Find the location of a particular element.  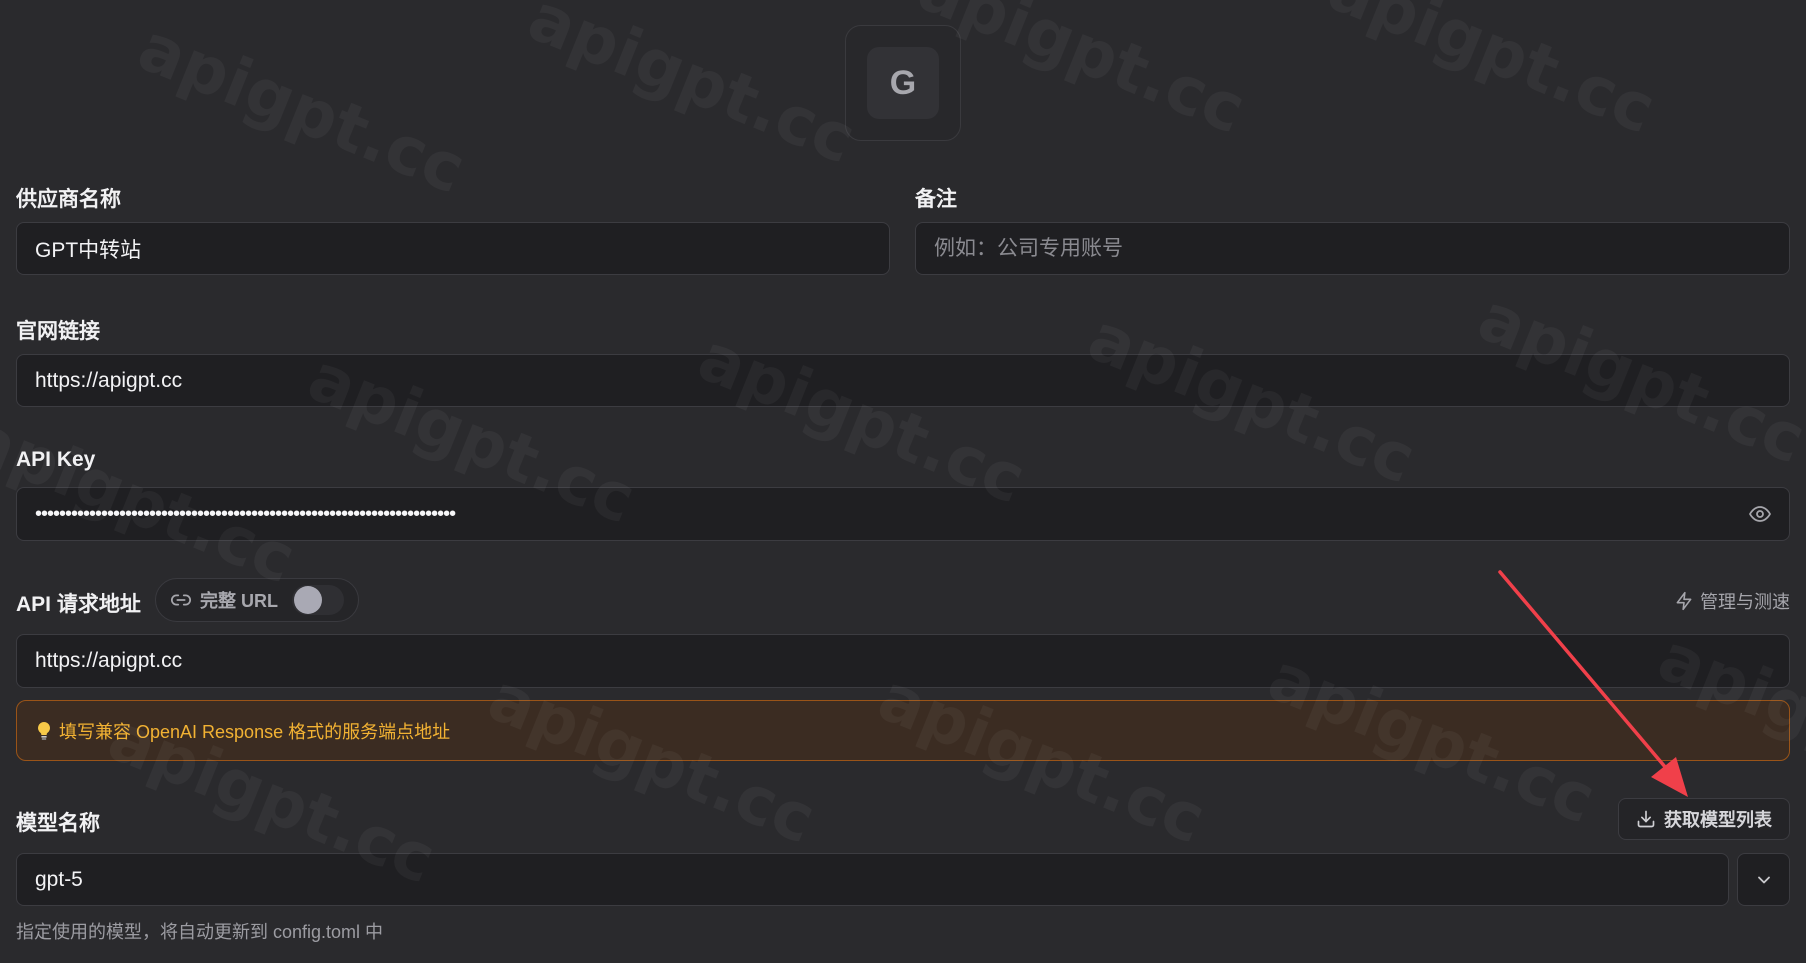

endpoint-input is located at coordinates (903, 661).